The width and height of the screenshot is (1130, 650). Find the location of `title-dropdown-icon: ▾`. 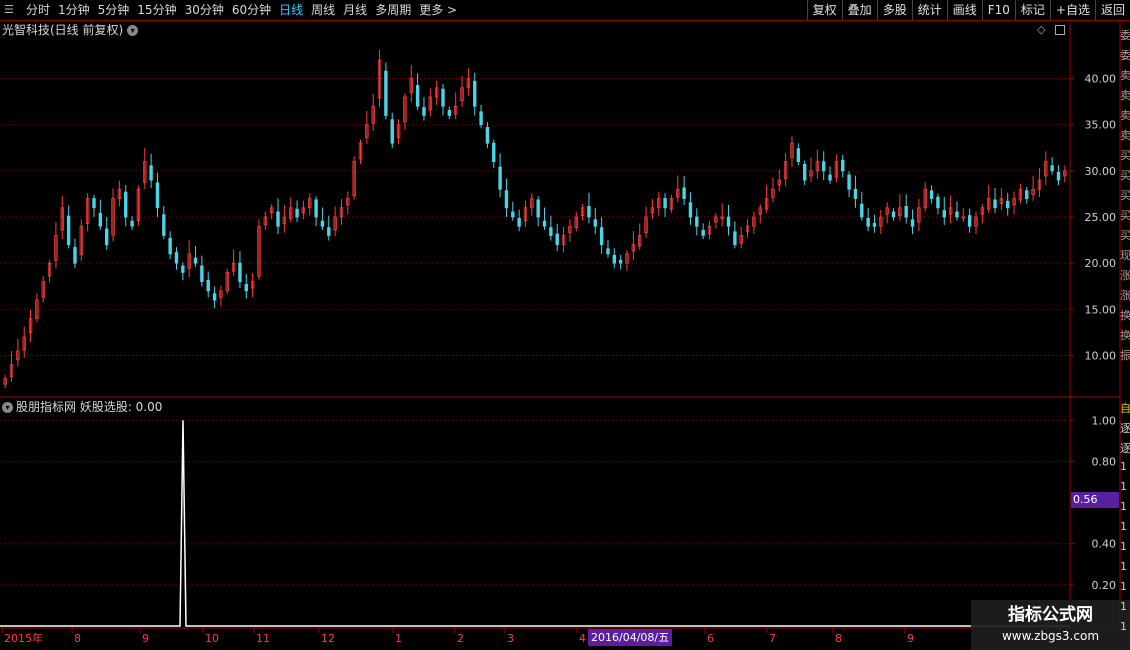

title-dropdown-icon: ▾ is located at coordinates (133, 30).